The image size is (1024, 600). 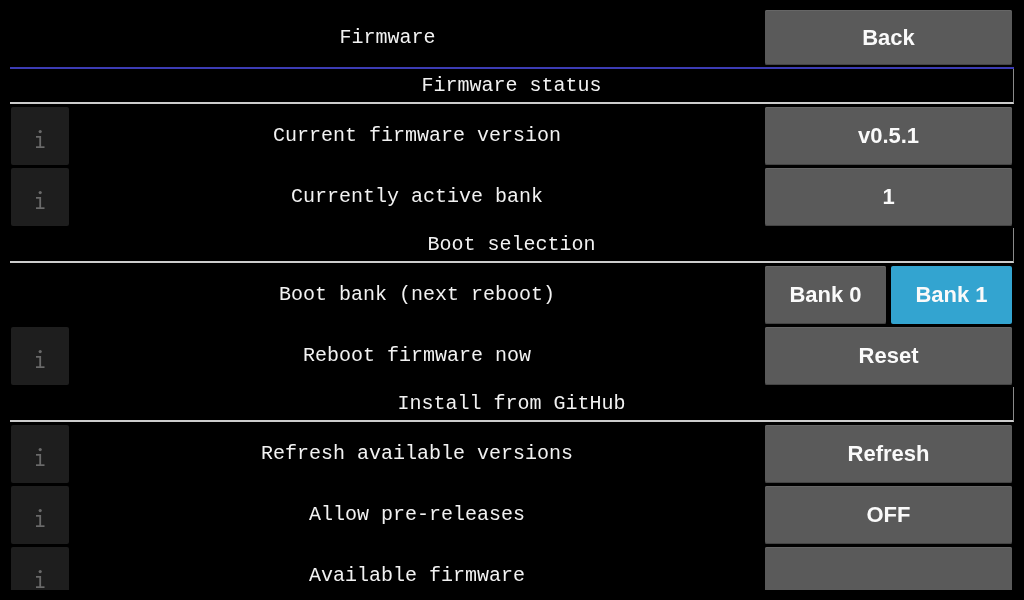 What do you see at coordinates (512, 404) in the screenshot?
I see `section-header: Install from GitHub` at bounding box center [512, 404].